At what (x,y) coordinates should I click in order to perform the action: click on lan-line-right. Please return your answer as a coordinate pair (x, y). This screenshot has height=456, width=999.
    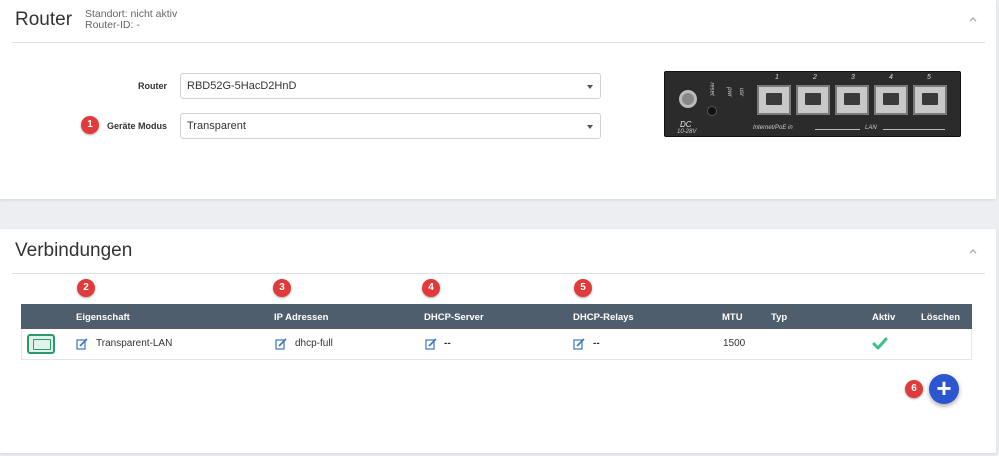
    Looking at the image, I should click on (914, 129).